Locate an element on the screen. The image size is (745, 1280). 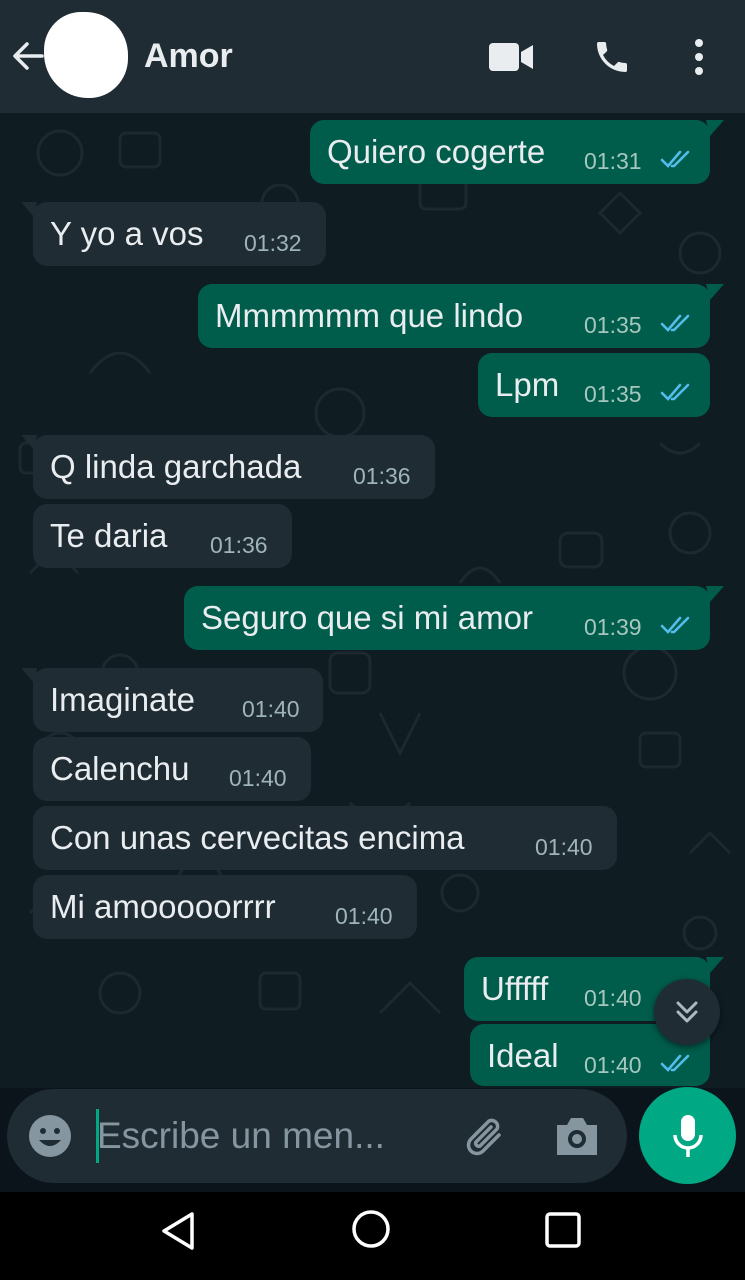
message-incoming: Con unas cervecitas encima 01:40 is located at coordinates (325, 838).